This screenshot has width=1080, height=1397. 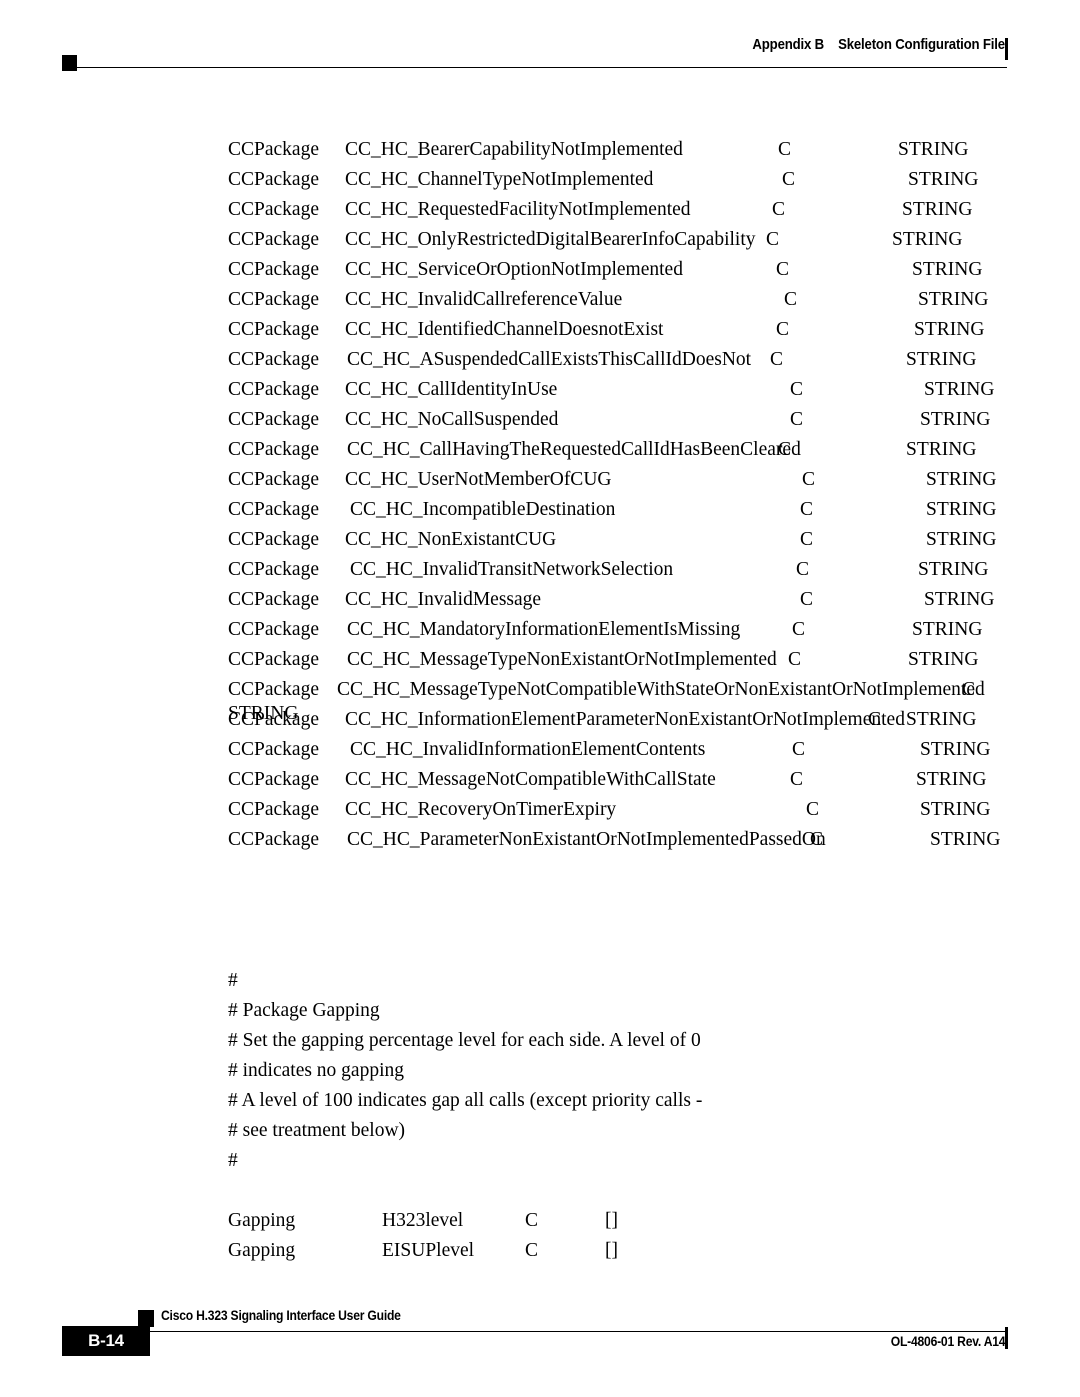 I want to click on config-row-wrapped-continuation: STRING, so click(x=540, y=716).